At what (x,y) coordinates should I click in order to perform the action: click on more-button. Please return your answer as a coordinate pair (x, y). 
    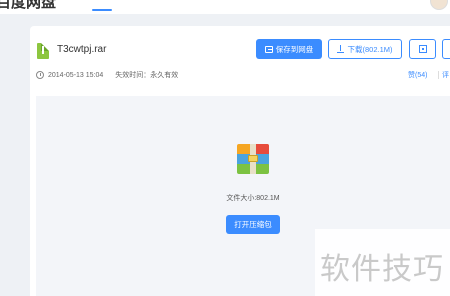
    Looking at the image, I should click on (446, 49).